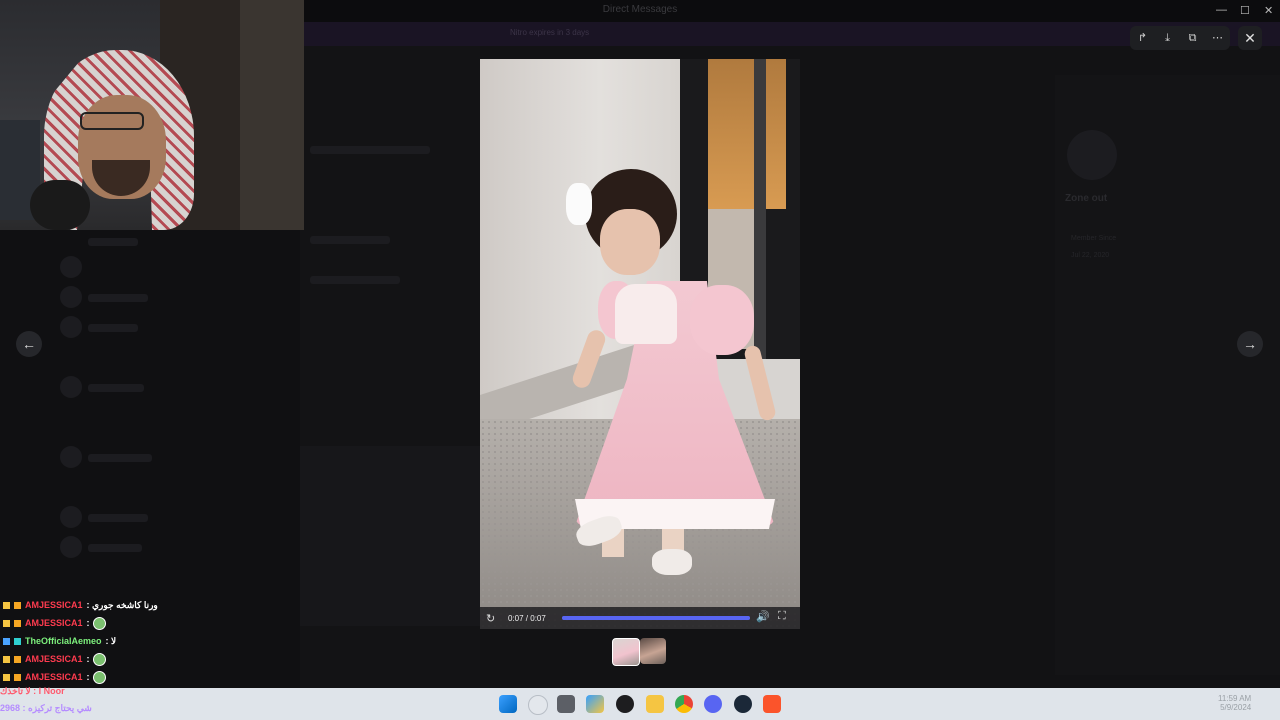  Describe the element at coordinates (743, 704) in the screenshot. I see `steam-icon` at that location.